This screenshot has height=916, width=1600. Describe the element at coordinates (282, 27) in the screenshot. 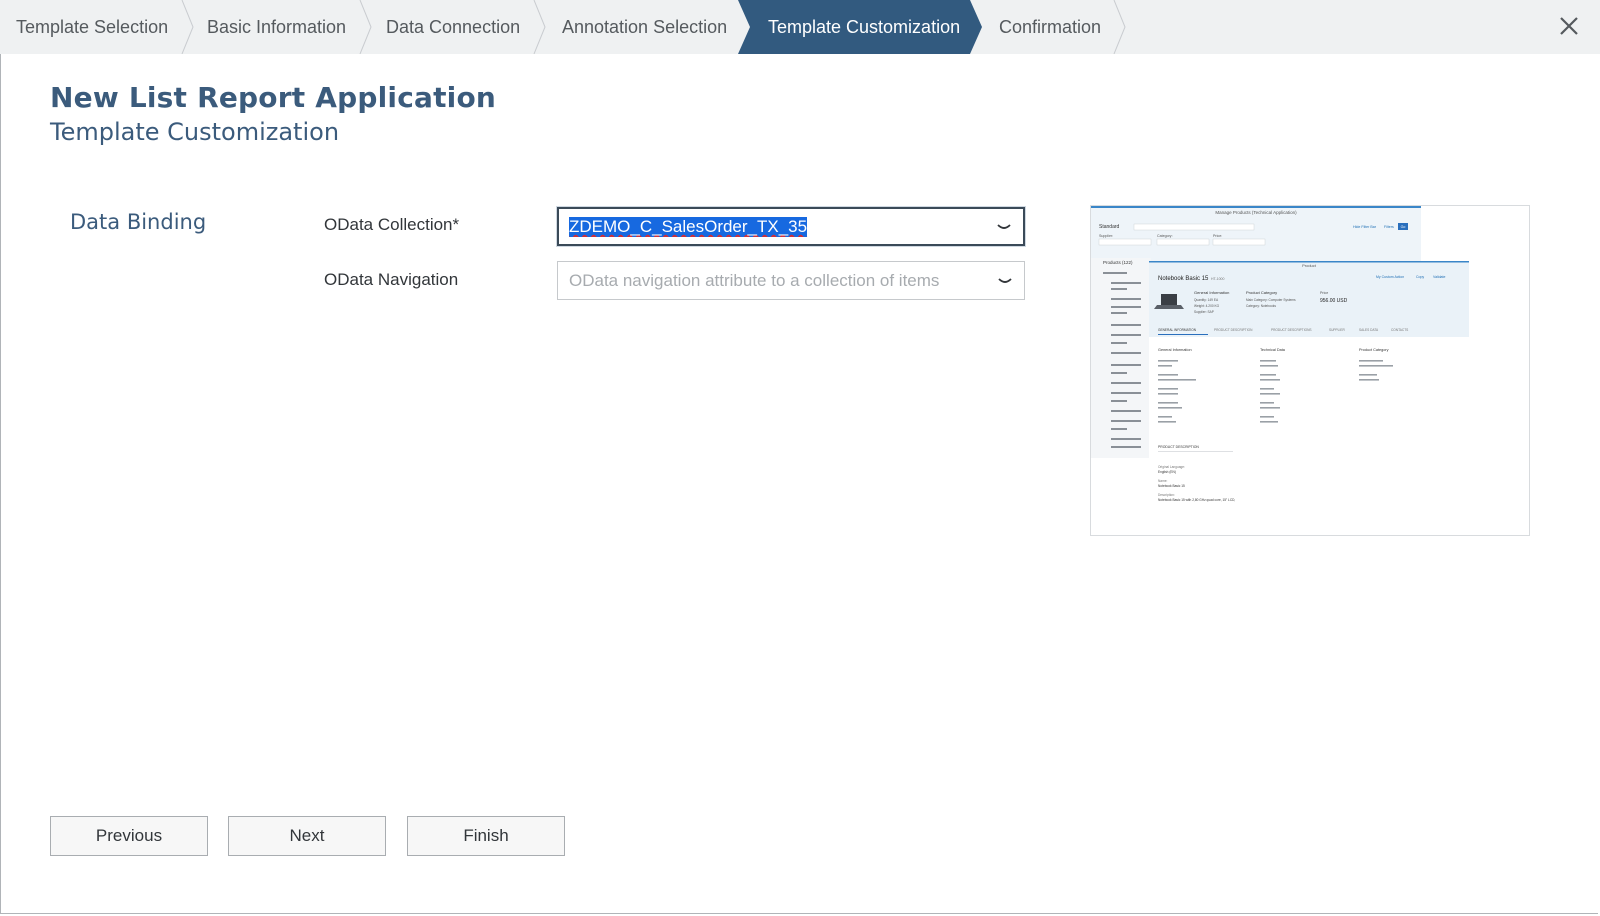

I see `wizard-step-basic-information: Basic Information` at that location.